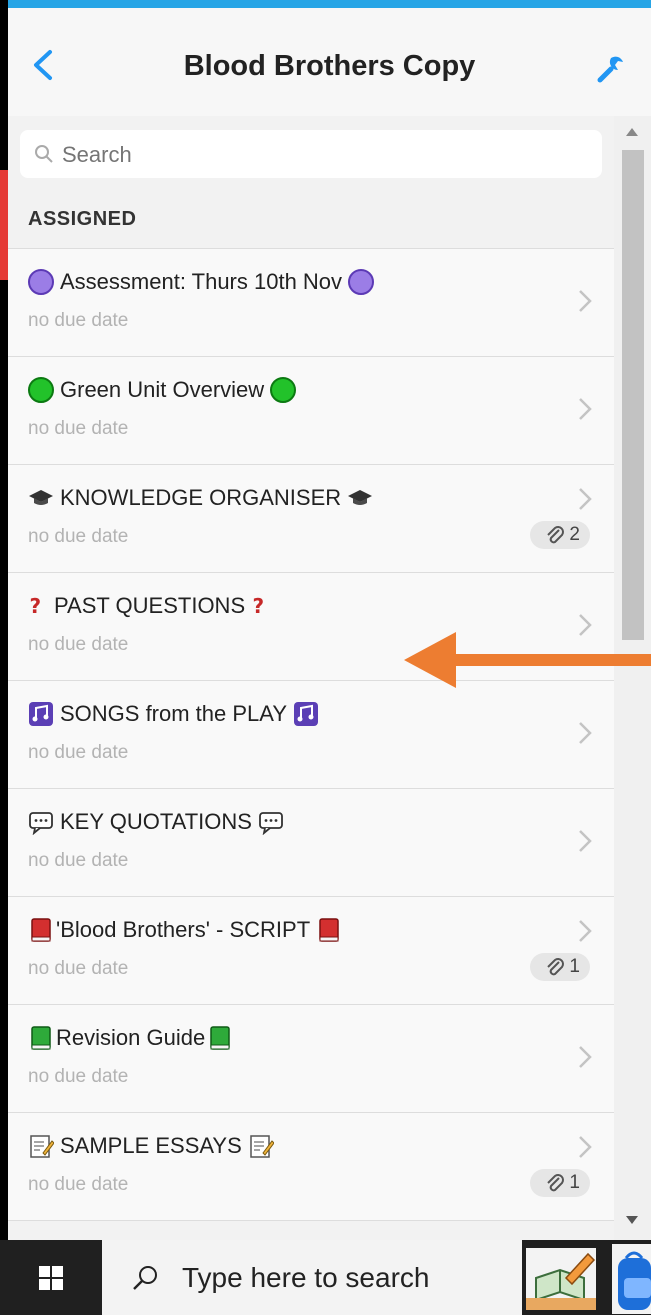  Describe the element at coordinates (631, 1279) in the screenshot. I see `backpack-app-icon` at that location.